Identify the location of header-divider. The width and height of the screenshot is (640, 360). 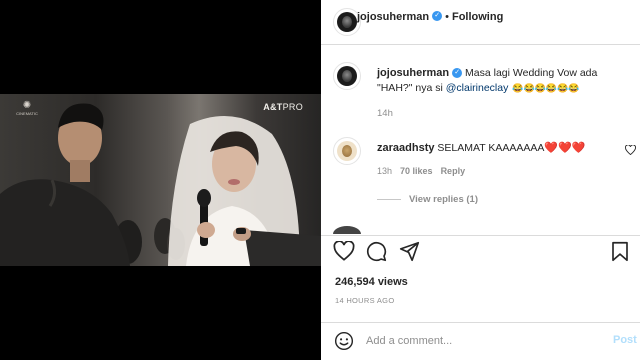
(480, 44).